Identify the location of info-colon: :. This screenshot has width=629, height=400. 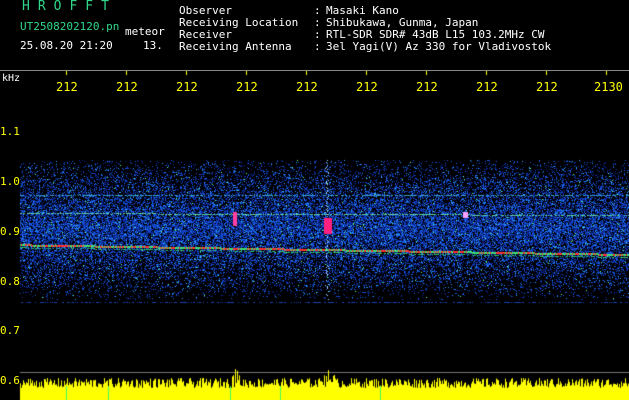
(317, 46).